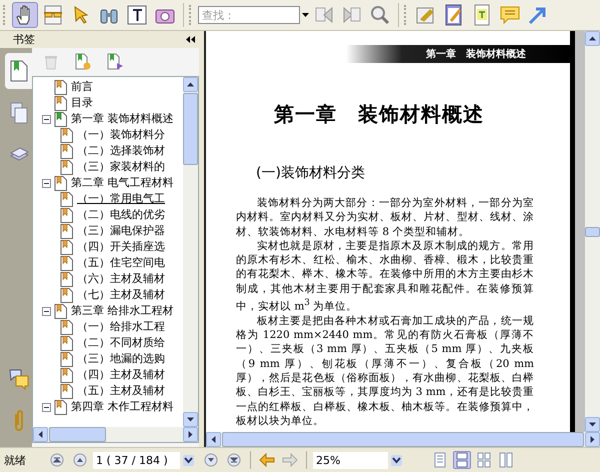 The width and height of the screenshot is (600, 472). Describe the element at coordinates (385, 371) in the screenshot. I see `body-paragraph: 板材主要是把由各种木材或石膏加工成块的产品，统一规格为 1220 mm×2440 mm。常见的有防火石膏板（厚薄不一）、三夹板（3 mm 厚）、五夹板（5 mm 厚）、九夹板（9 mm 厚）、刨花板（厚薄不一）、复合板（20 mm 厚），然后是花色板（俗称面板），有水曲柳、花梨板、白榉板、白杉王、宝丽板等，其厚度均为 3 mm，还有是比较贵重一点的红榉板、白榉板、橡木板、柚木板等。在装修预算中，板材以块为单位。` at that location.